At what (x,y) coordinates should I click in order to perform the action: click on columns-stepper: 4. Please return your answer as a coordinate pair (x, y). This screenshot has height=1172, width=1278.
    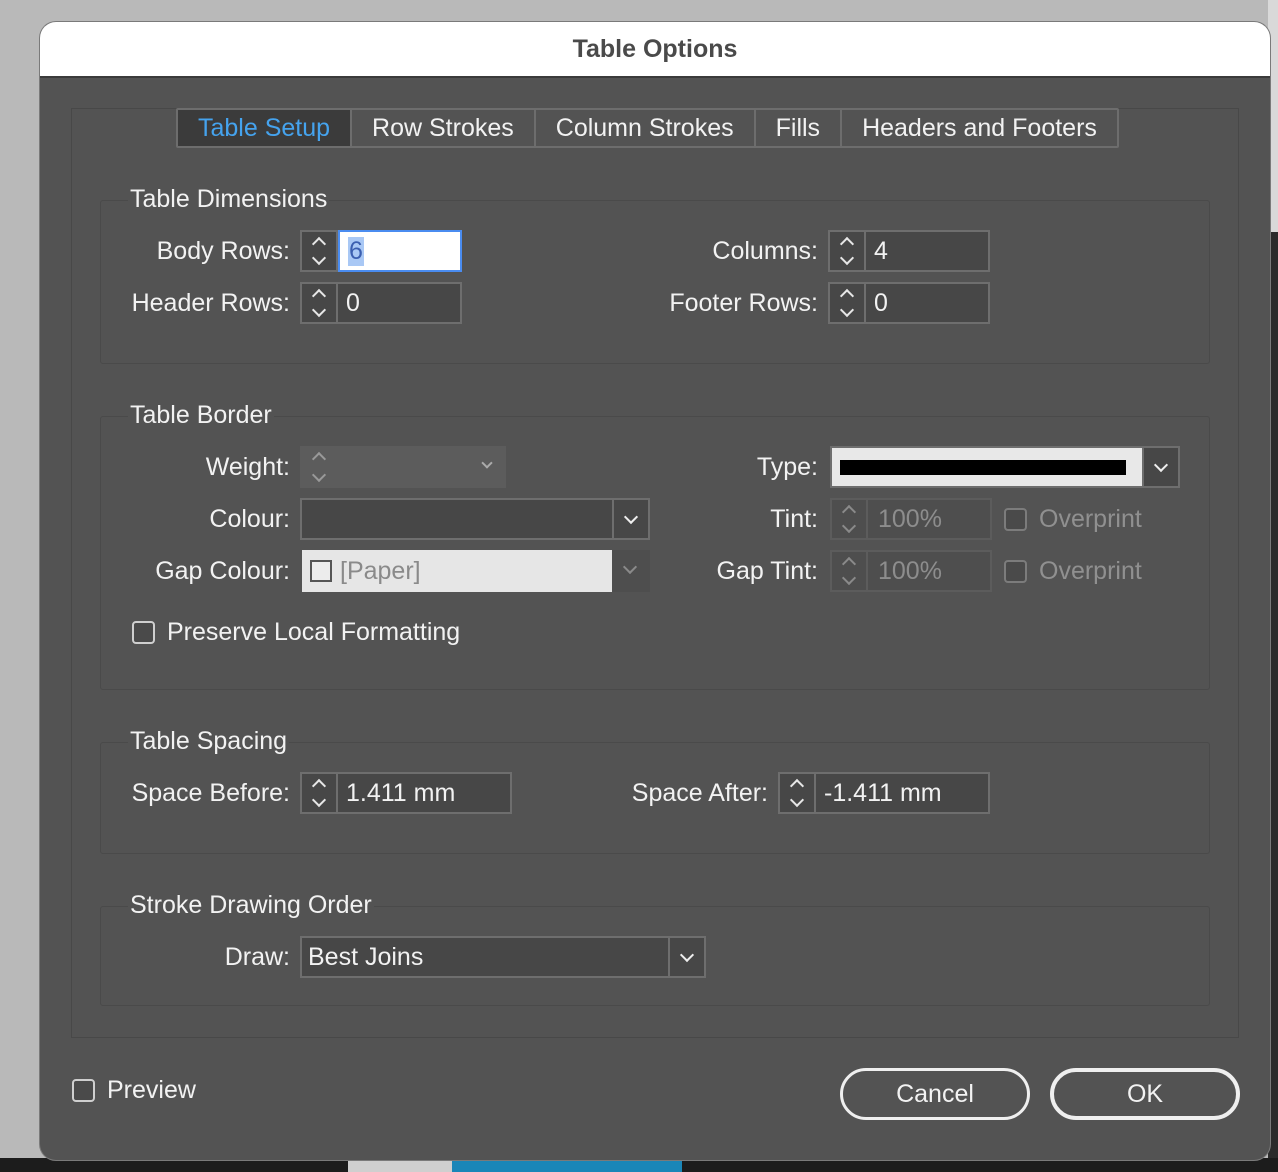
    Looking at the image, I should click on (909, 251).